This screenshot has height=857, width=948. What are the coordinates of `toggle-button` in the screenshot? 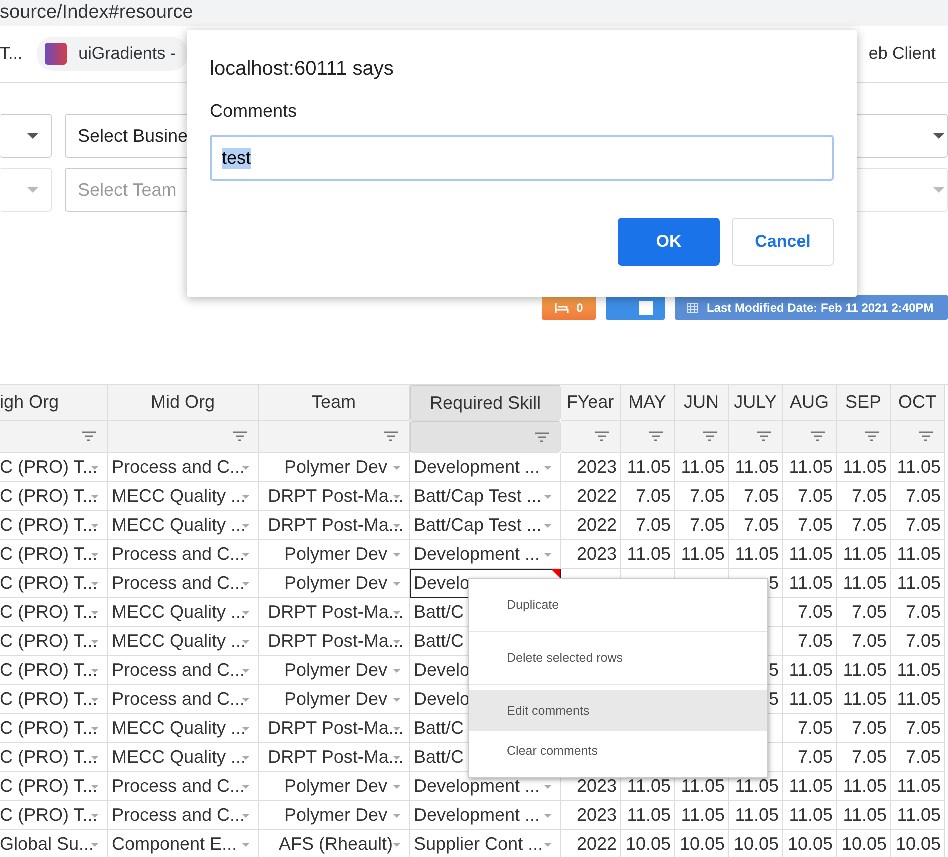 It's located at (635, 307).